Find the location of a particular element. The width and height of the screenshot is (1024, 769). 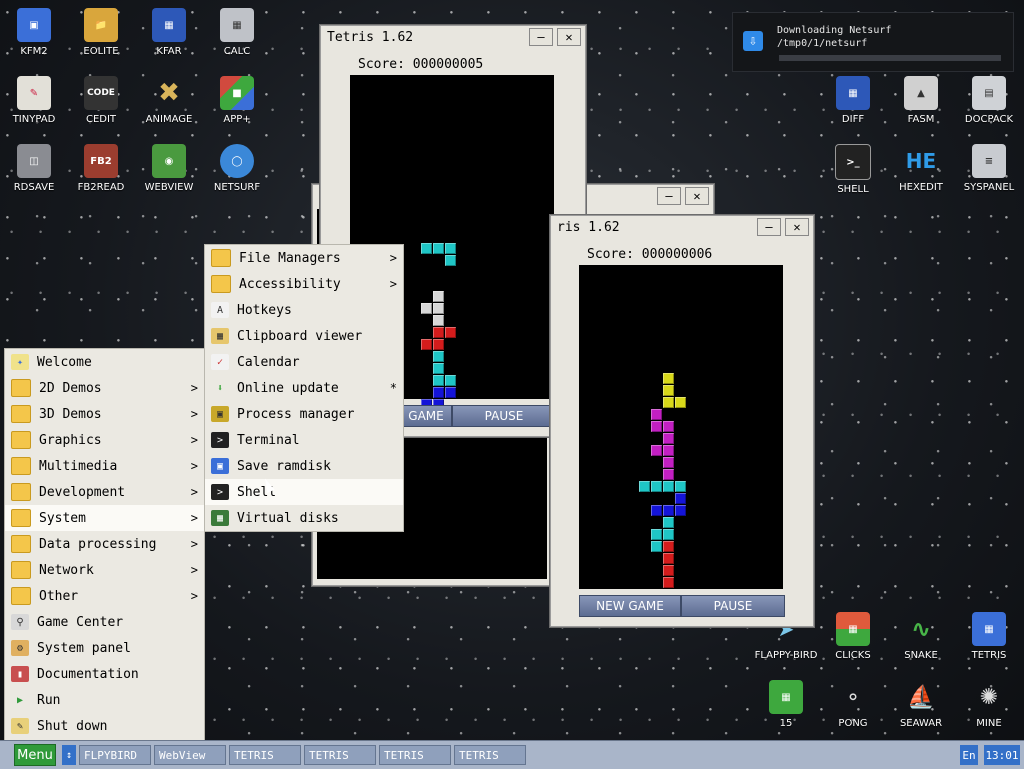

start-menu-item-welcome: ✦ Welcome is located at coordinates (104, 362).